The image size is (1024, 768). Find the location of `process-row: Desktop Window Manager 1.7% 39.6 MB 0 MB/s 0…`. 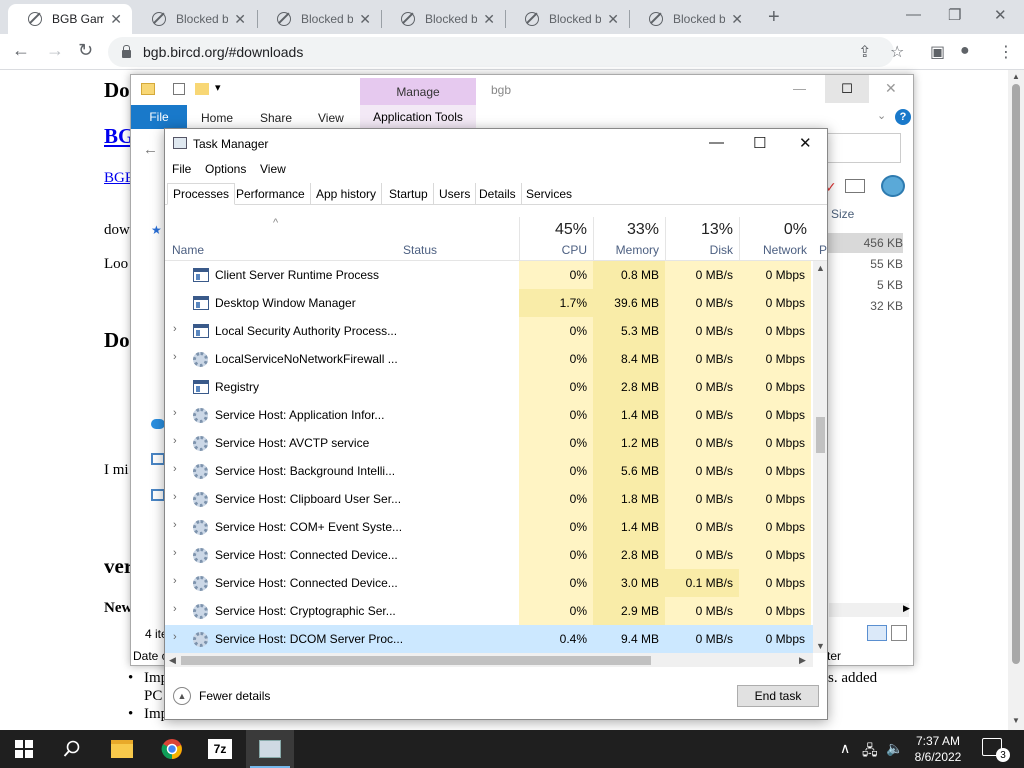

process-row: Desktop Window Manager 1.7% 39.6 MB 0 MB/s 0… is located at coordinates (489, 303).